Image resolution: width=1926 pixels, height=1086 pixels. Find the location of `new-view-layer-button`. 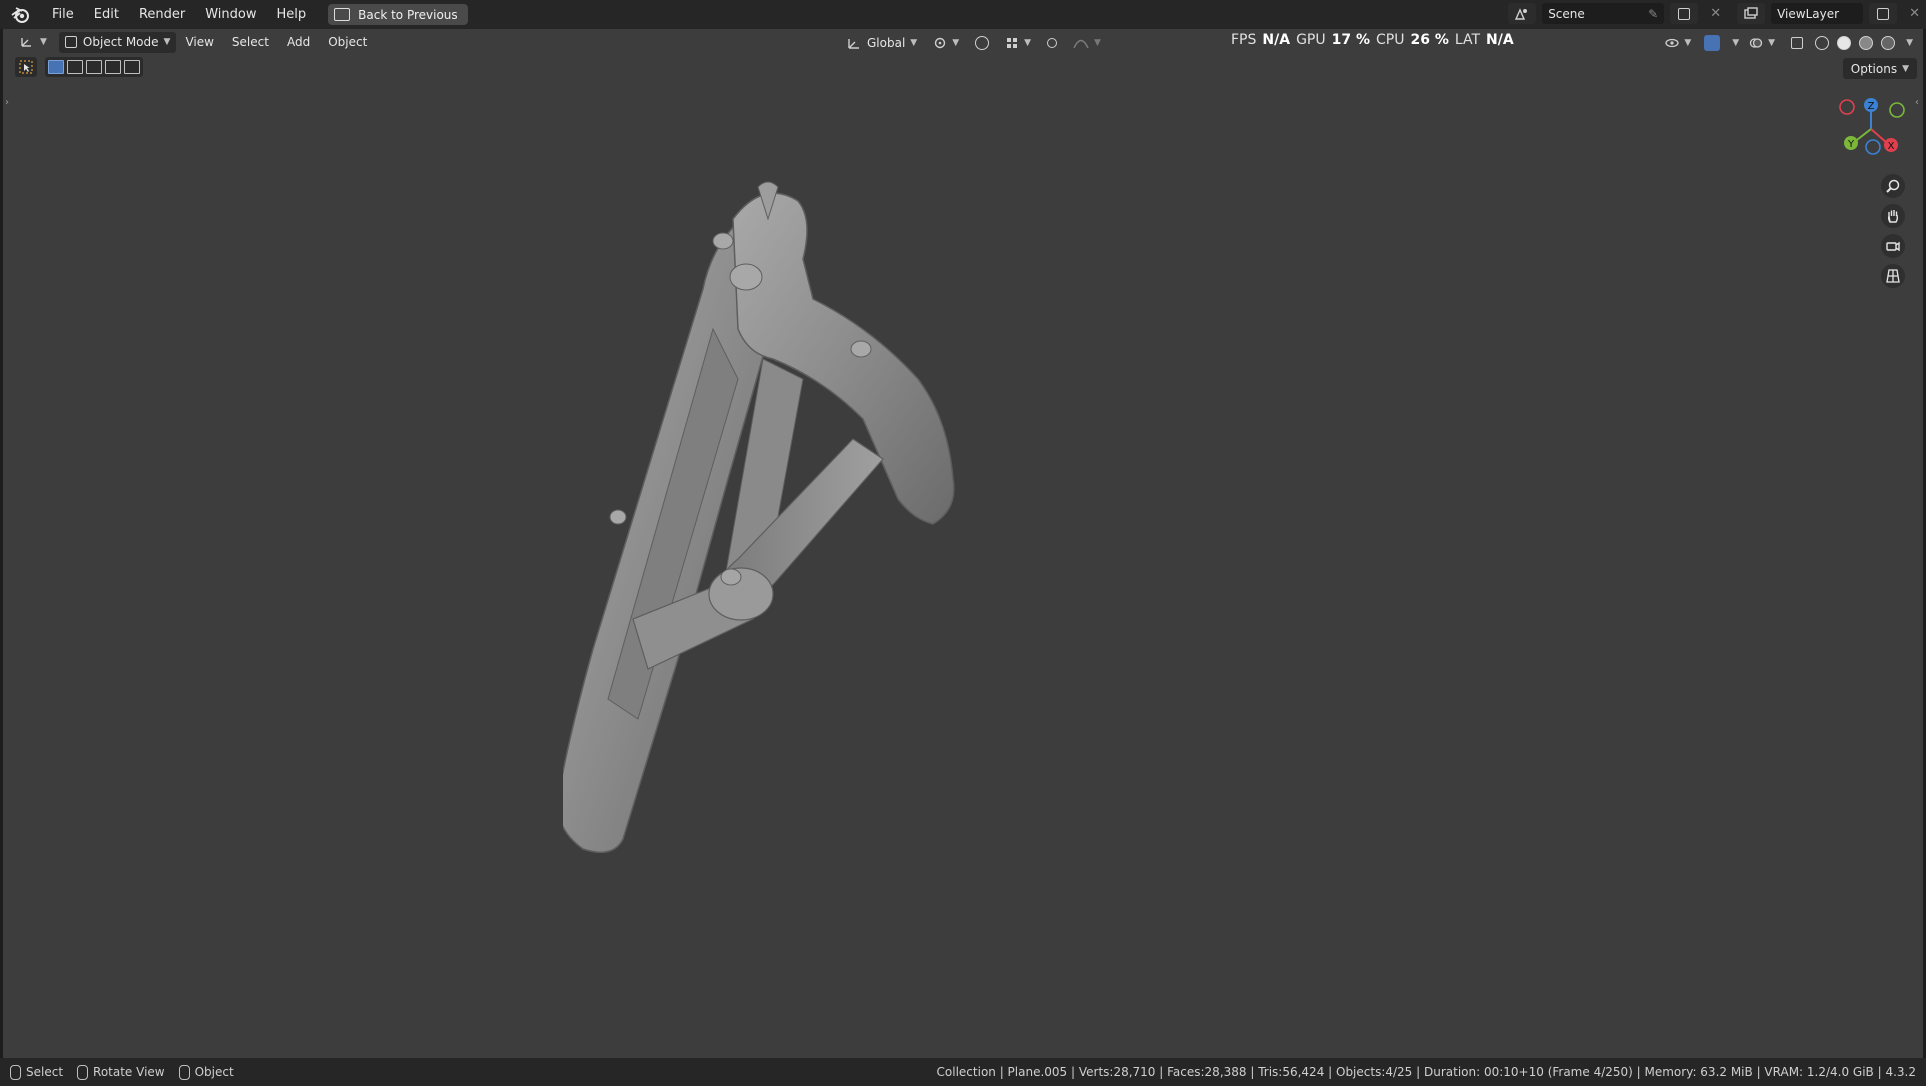

new-view-layer-button is located at coordinates (1883, 13).